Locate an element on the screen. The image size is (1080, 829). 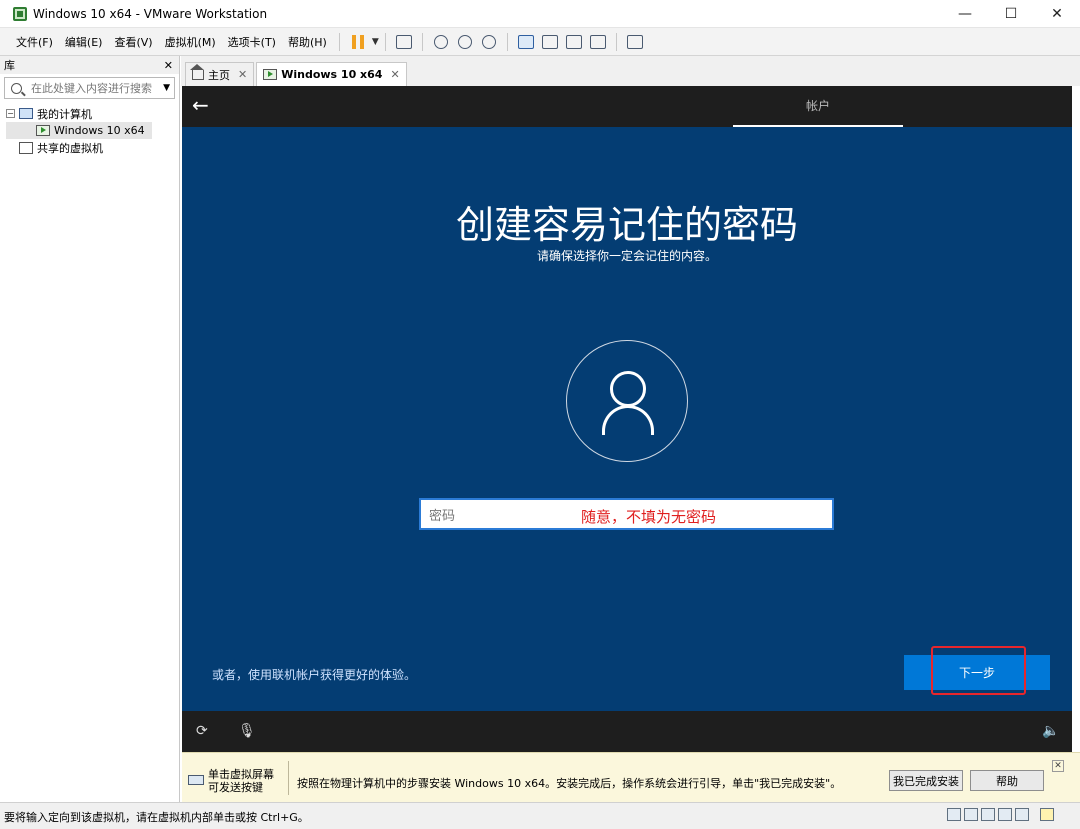
fullscreen-icon is located at coordinates (573, 41).